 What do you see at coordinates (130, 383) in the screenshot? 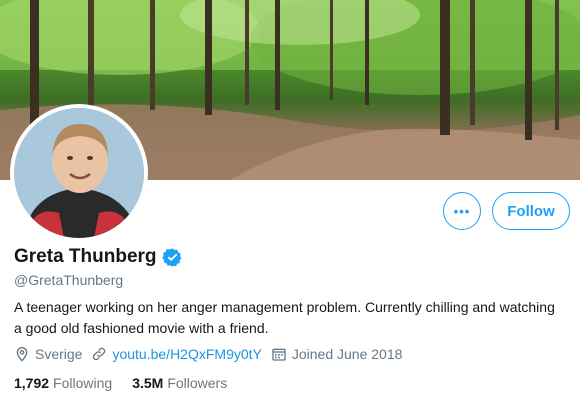
I see `profile-stats: 1,792 Following 3.5M Followers` at bounding box center [130, 383].